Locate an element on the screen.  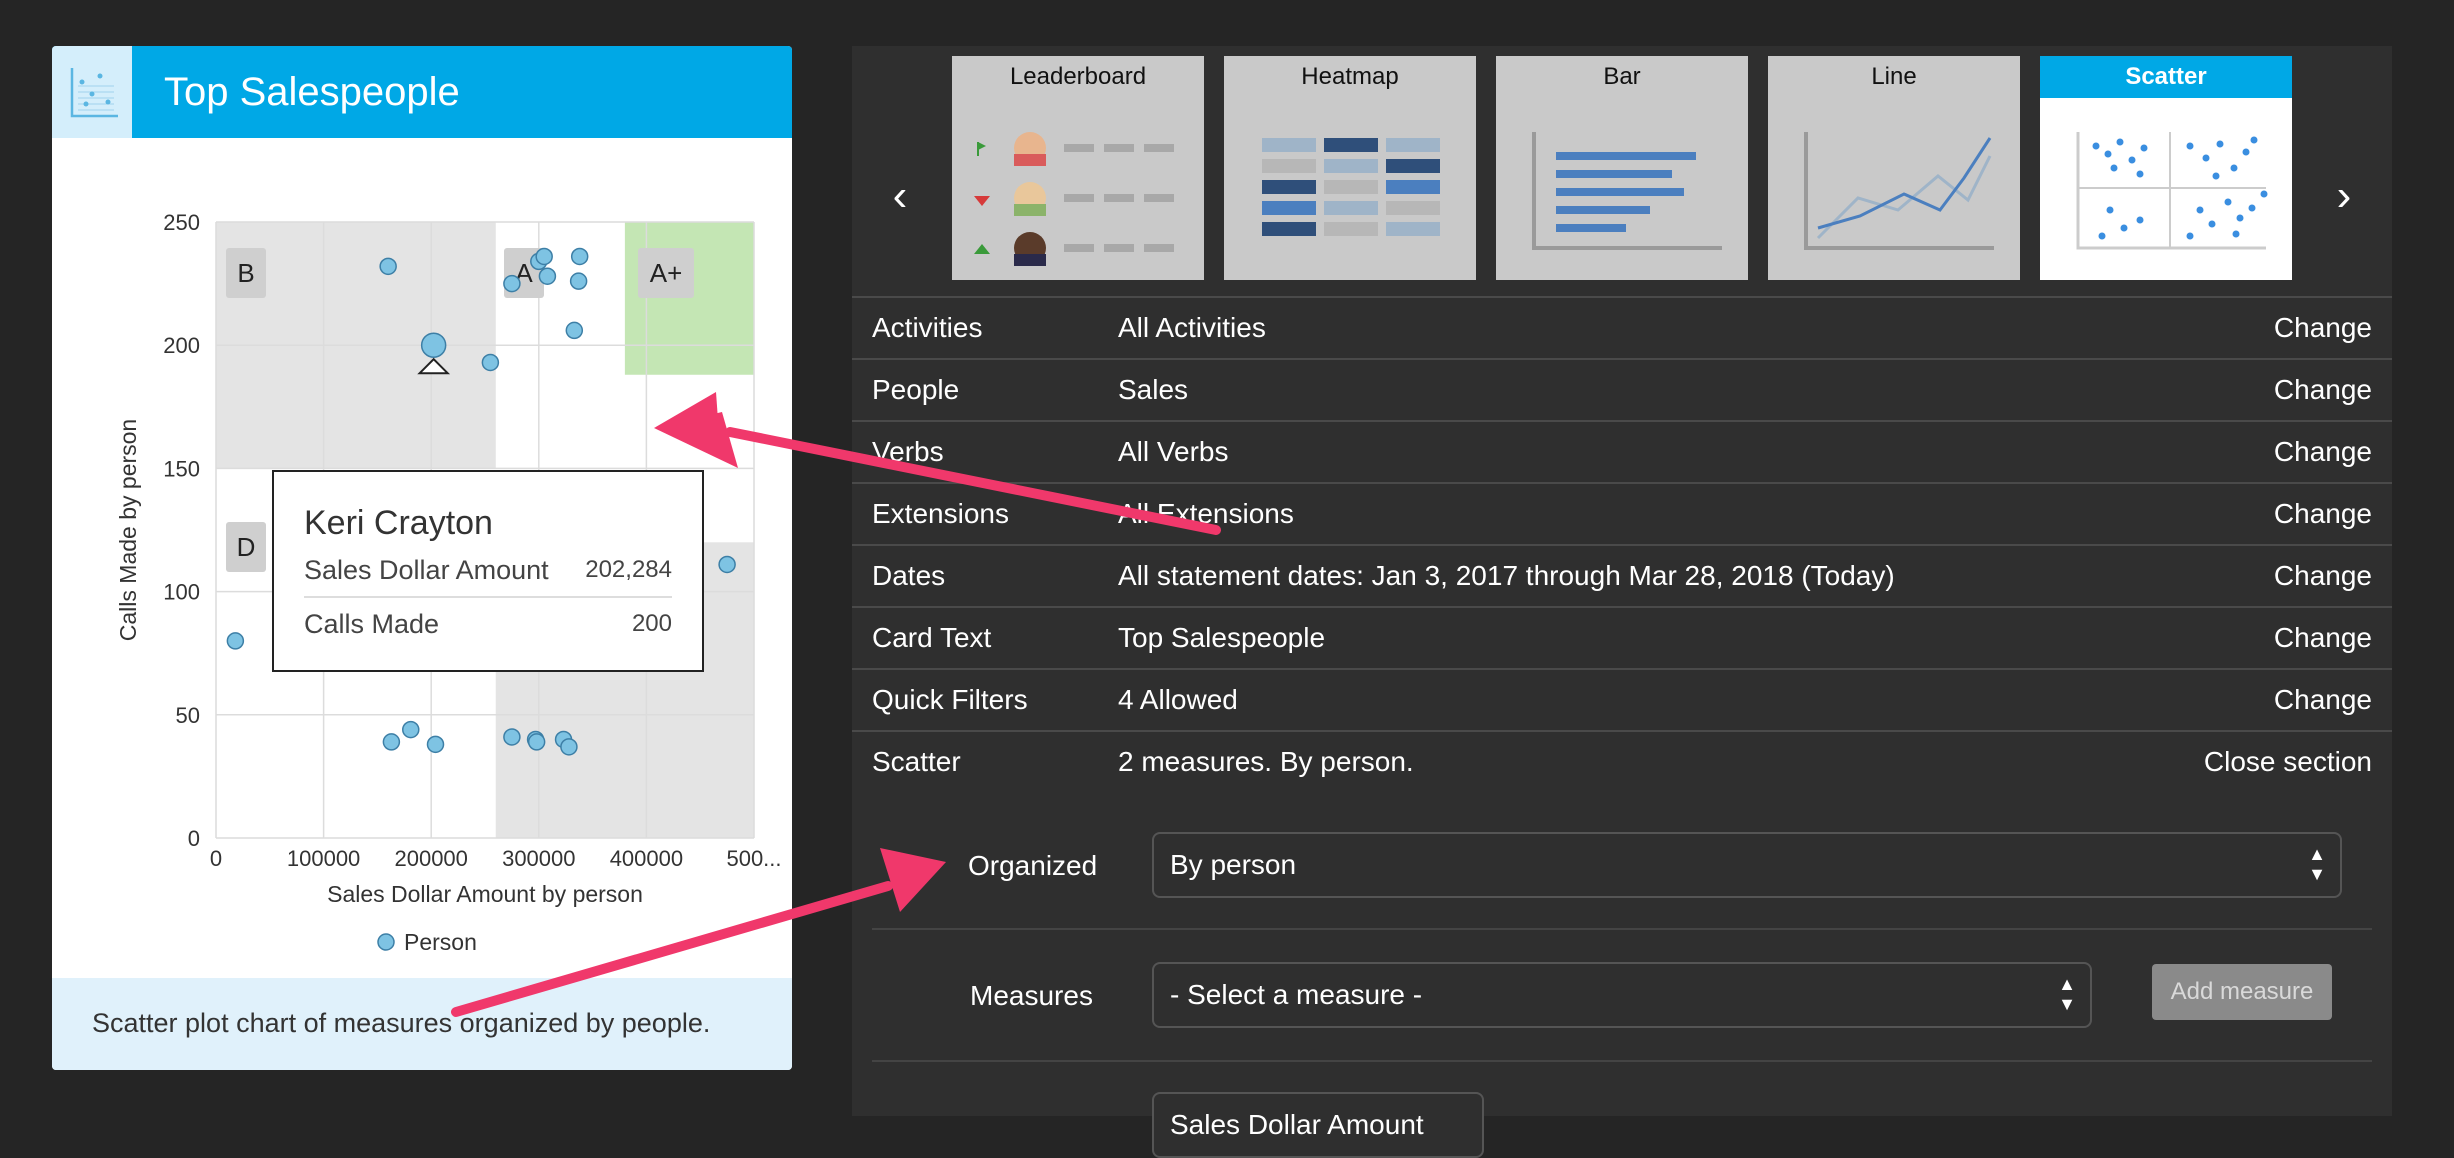
organized-select: By person ▲ ▼ is located at coordinates (1747, 865).